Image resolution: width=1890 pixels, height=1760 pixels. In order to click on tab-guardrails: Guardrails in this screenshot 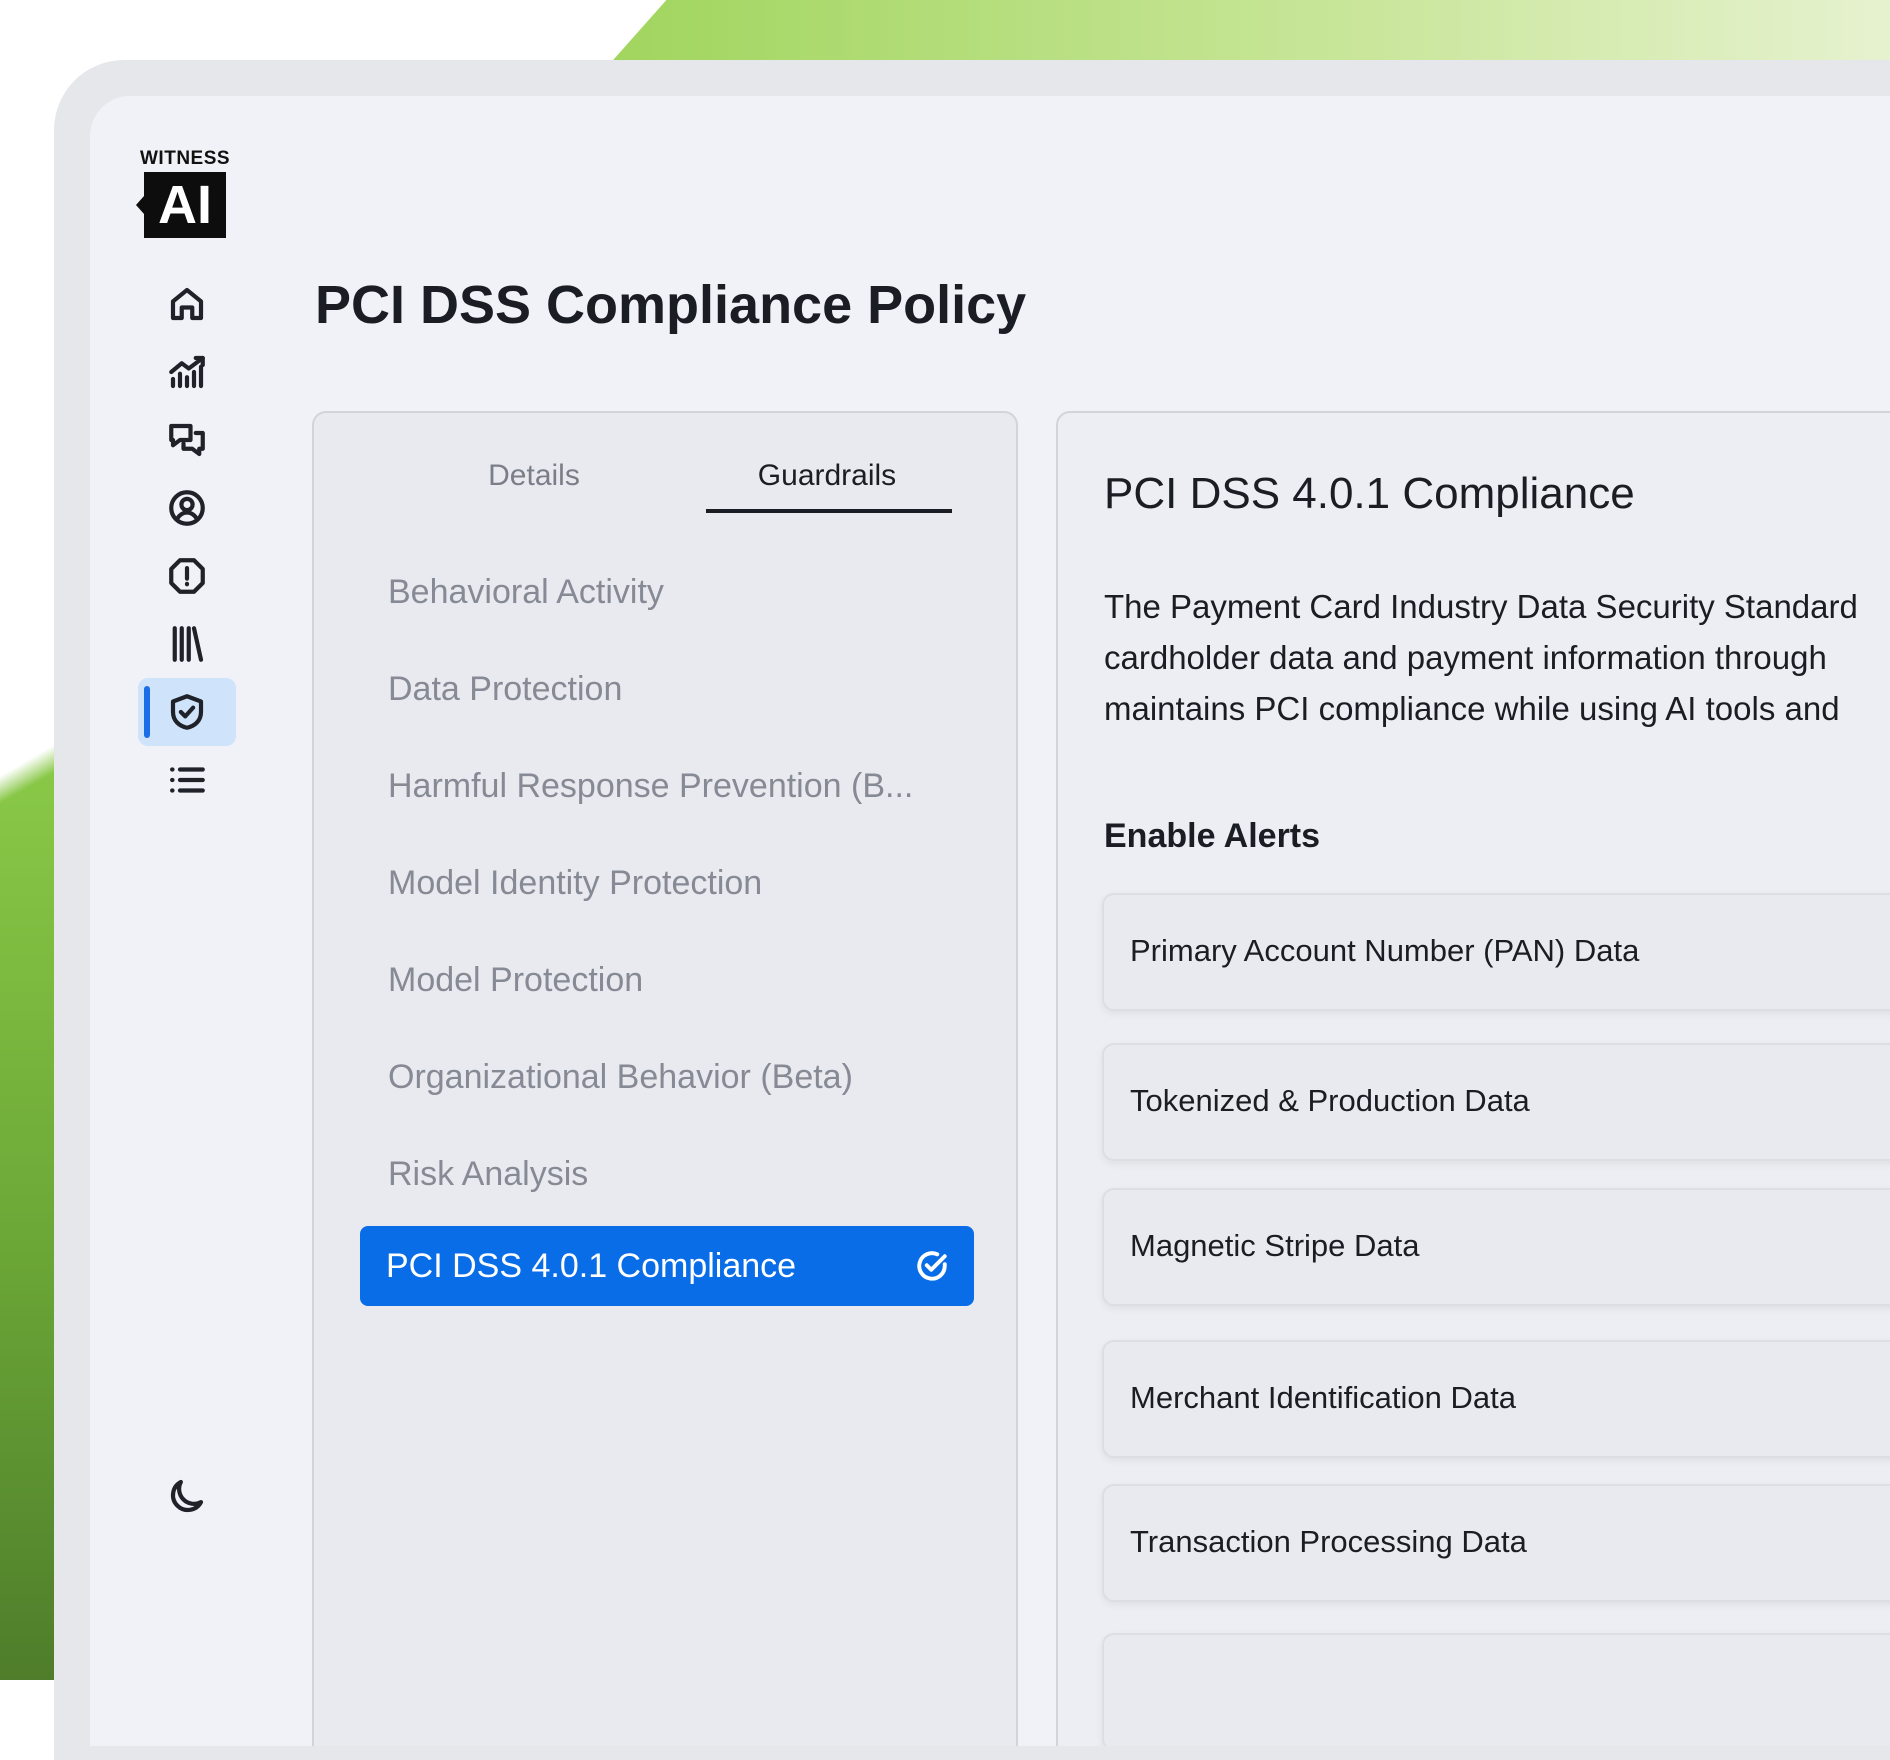, I will do `click(827, 476)`.